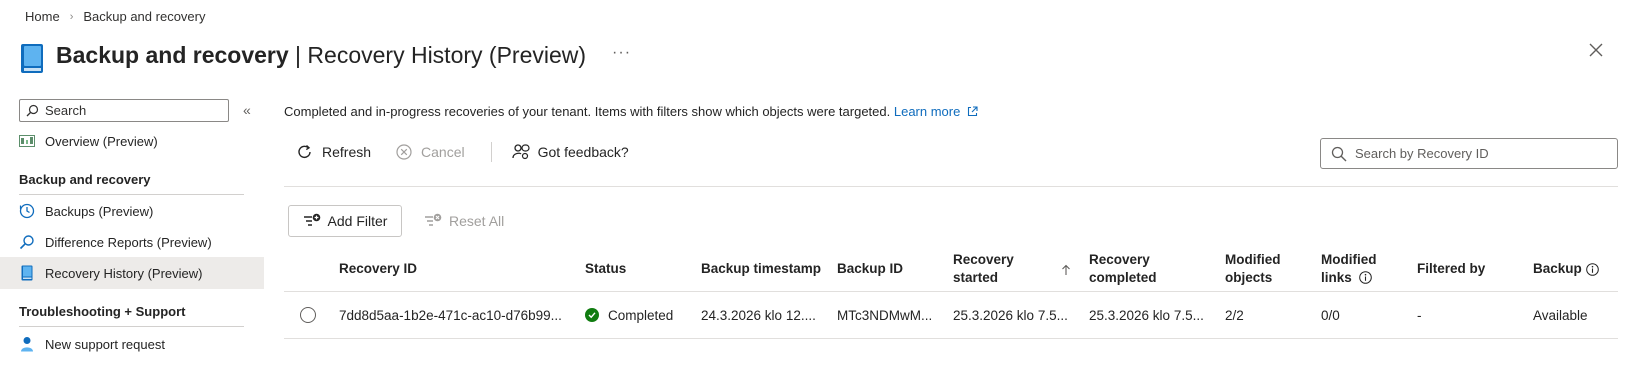 The height and width of the screenshot is (387, 1626). Describe the element at coordinates (1560, 315) in the screenshot. I see `cell-backup: Available` at that location.